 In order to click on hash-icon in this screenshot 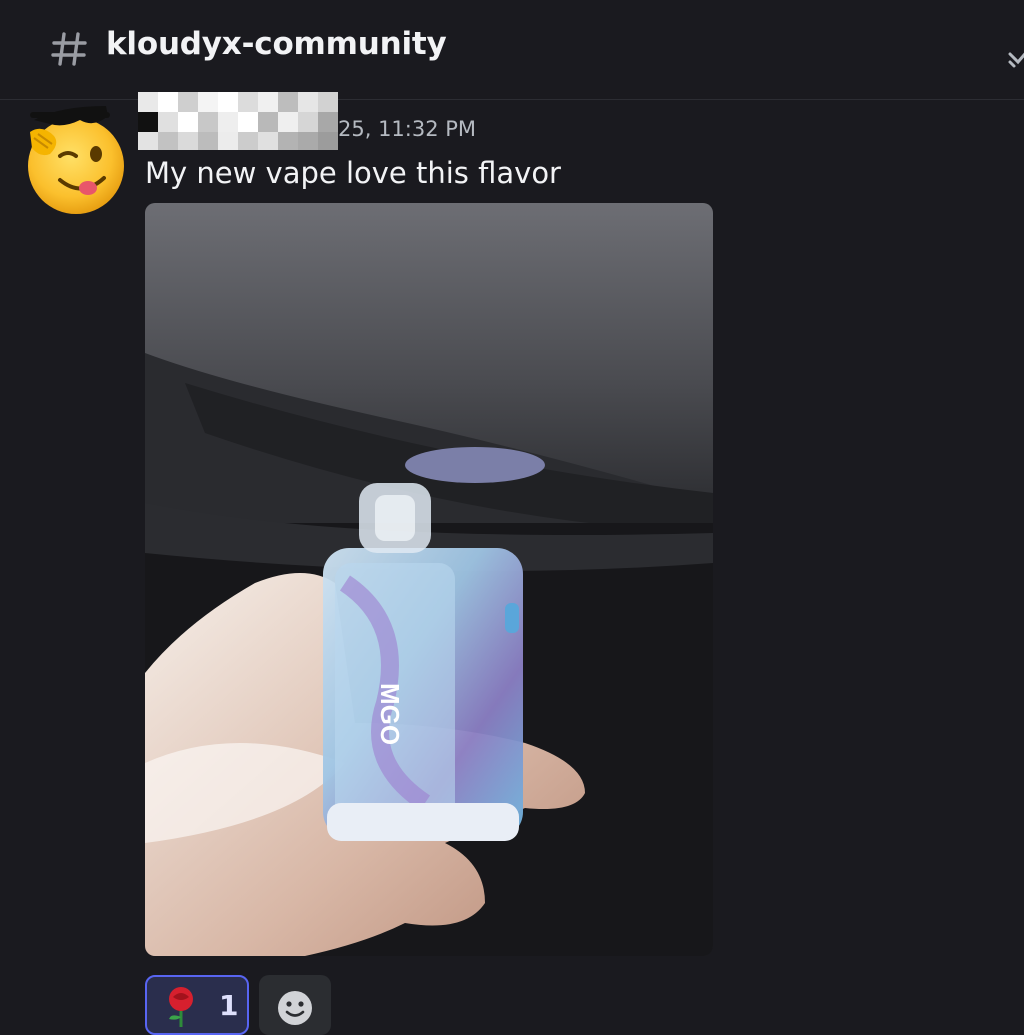, I will do `click(69, 49)`.